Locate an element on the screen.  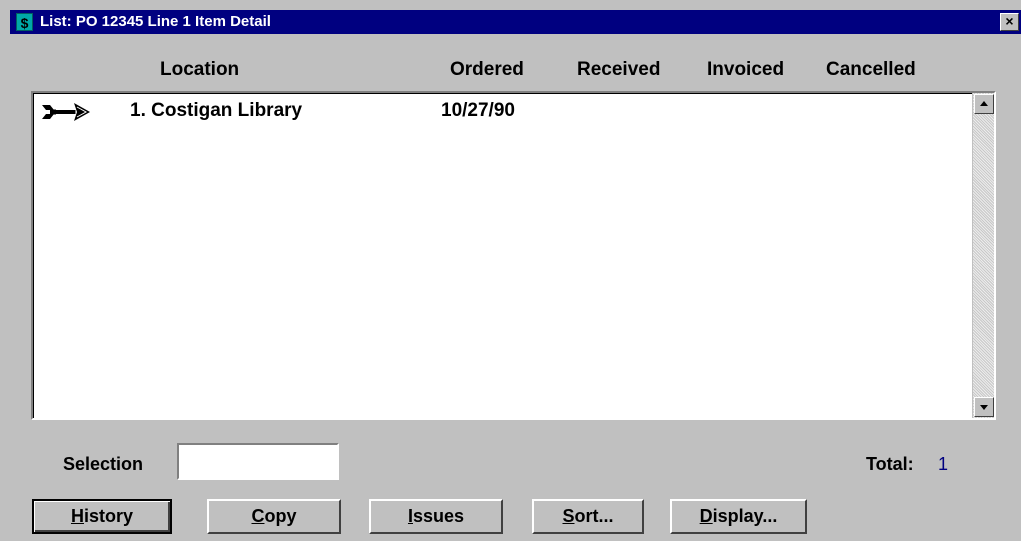
display-button-mnemonic: D is located at coordinates (706, 516).